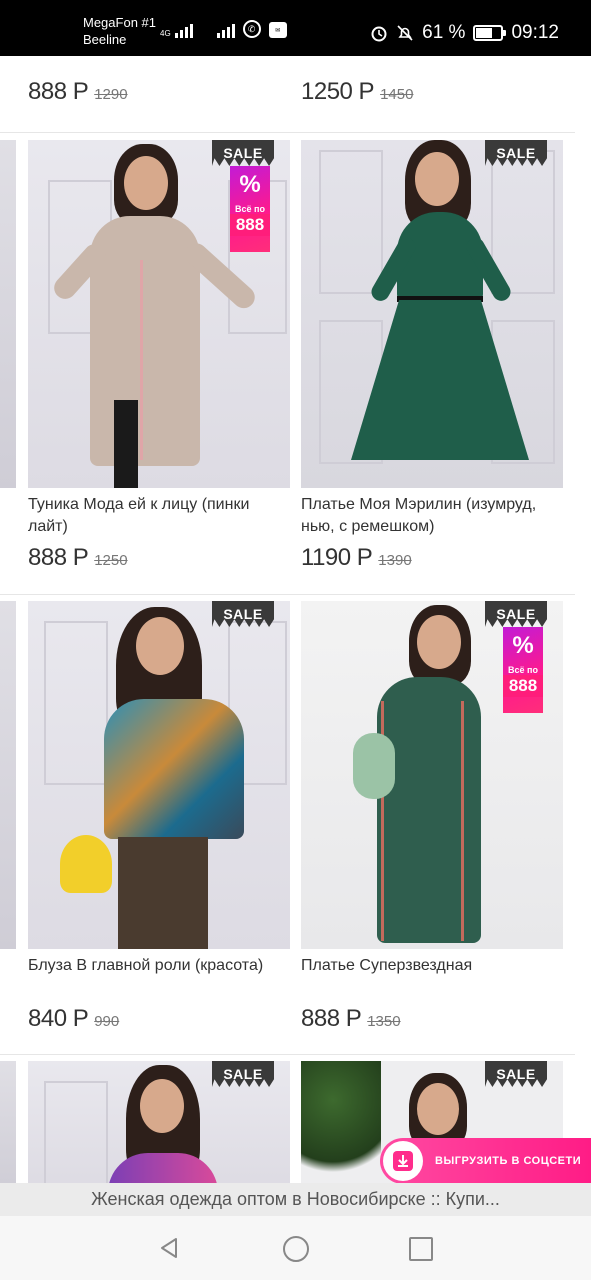 Image resolution: width=591 pixels, height=1280 pixels. I want to click on clock: 09:12, so click(535, 32).